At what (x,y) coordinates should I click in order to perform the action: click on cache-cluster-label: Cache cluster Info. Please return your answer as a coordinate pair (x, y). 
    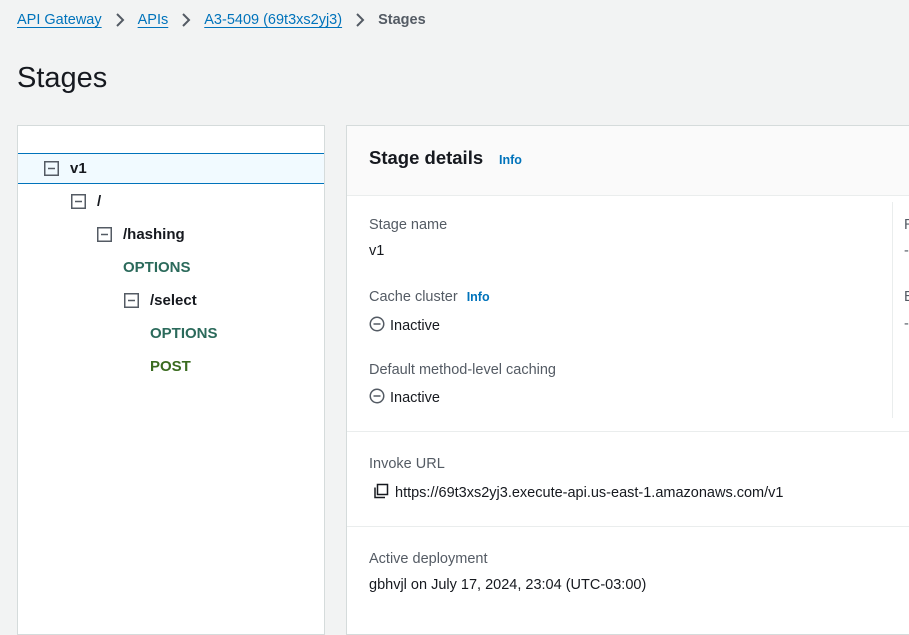
    Looking at the image, I should click on (429, 297).